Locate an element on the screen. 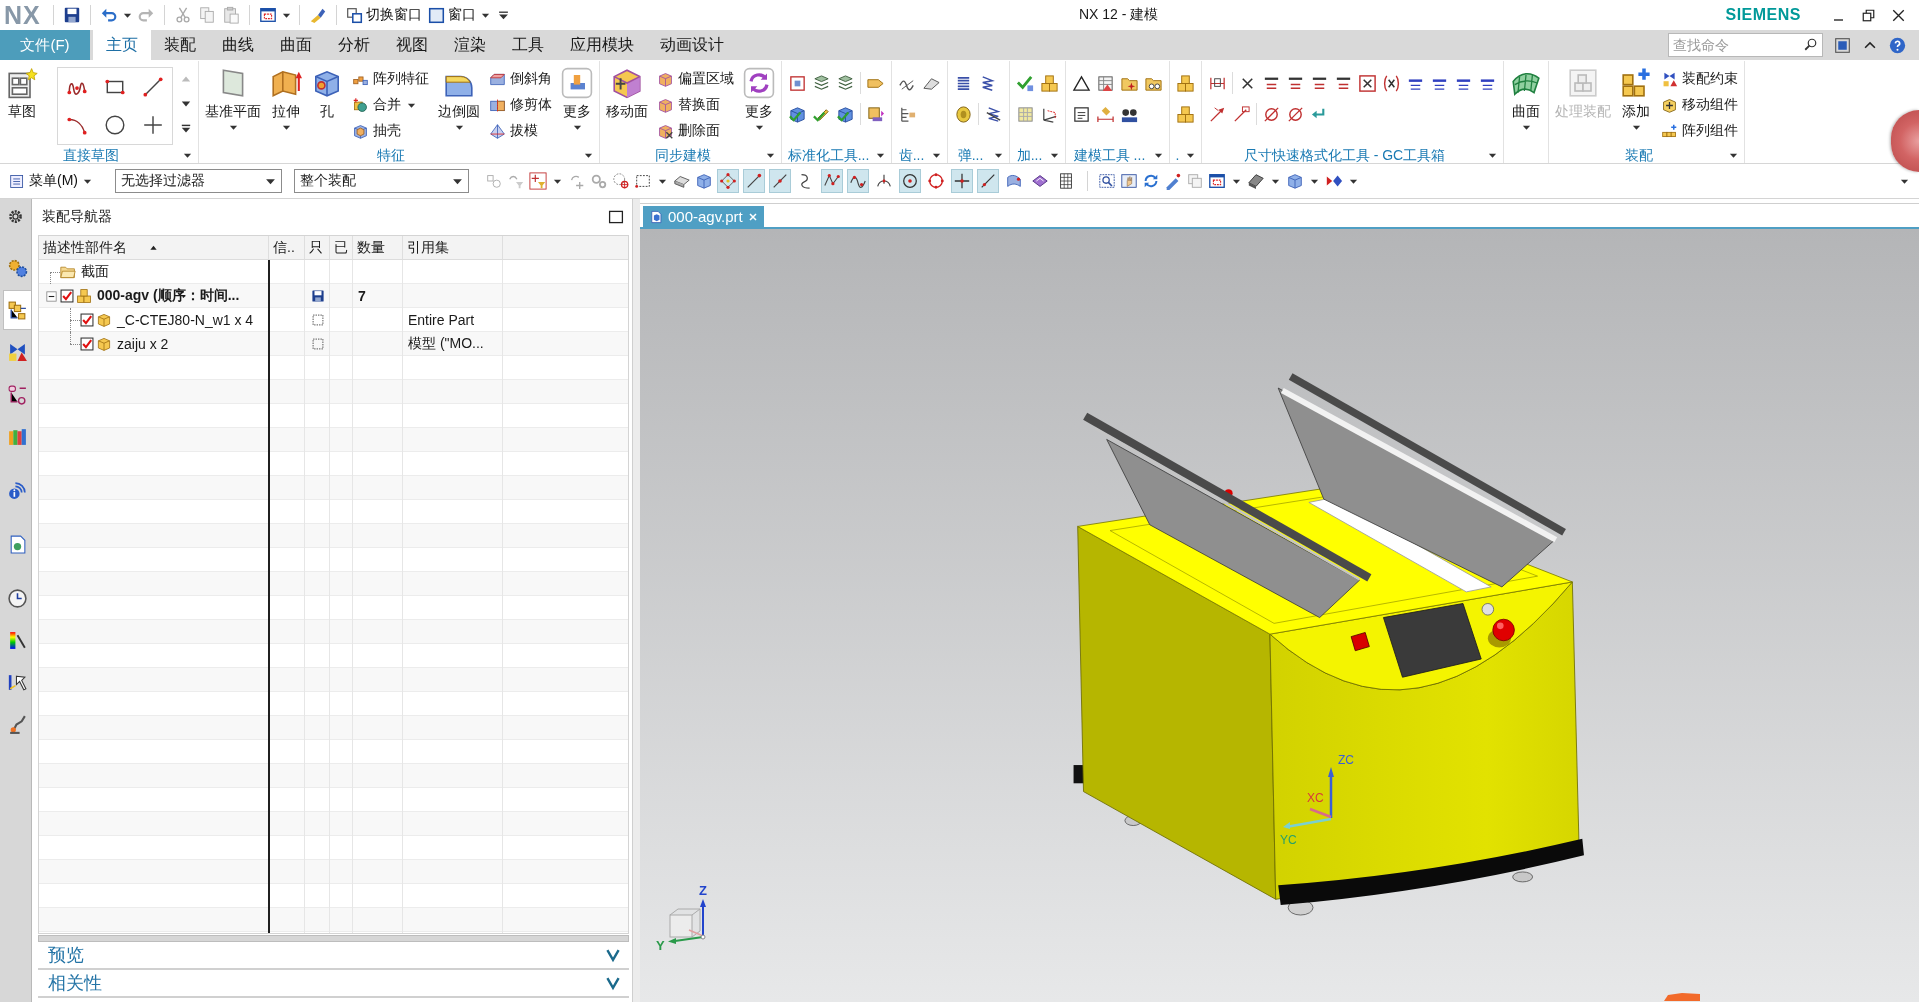 The image size is (1919, 1002). zoom-box-icon is located at coordinates (1107, 181).